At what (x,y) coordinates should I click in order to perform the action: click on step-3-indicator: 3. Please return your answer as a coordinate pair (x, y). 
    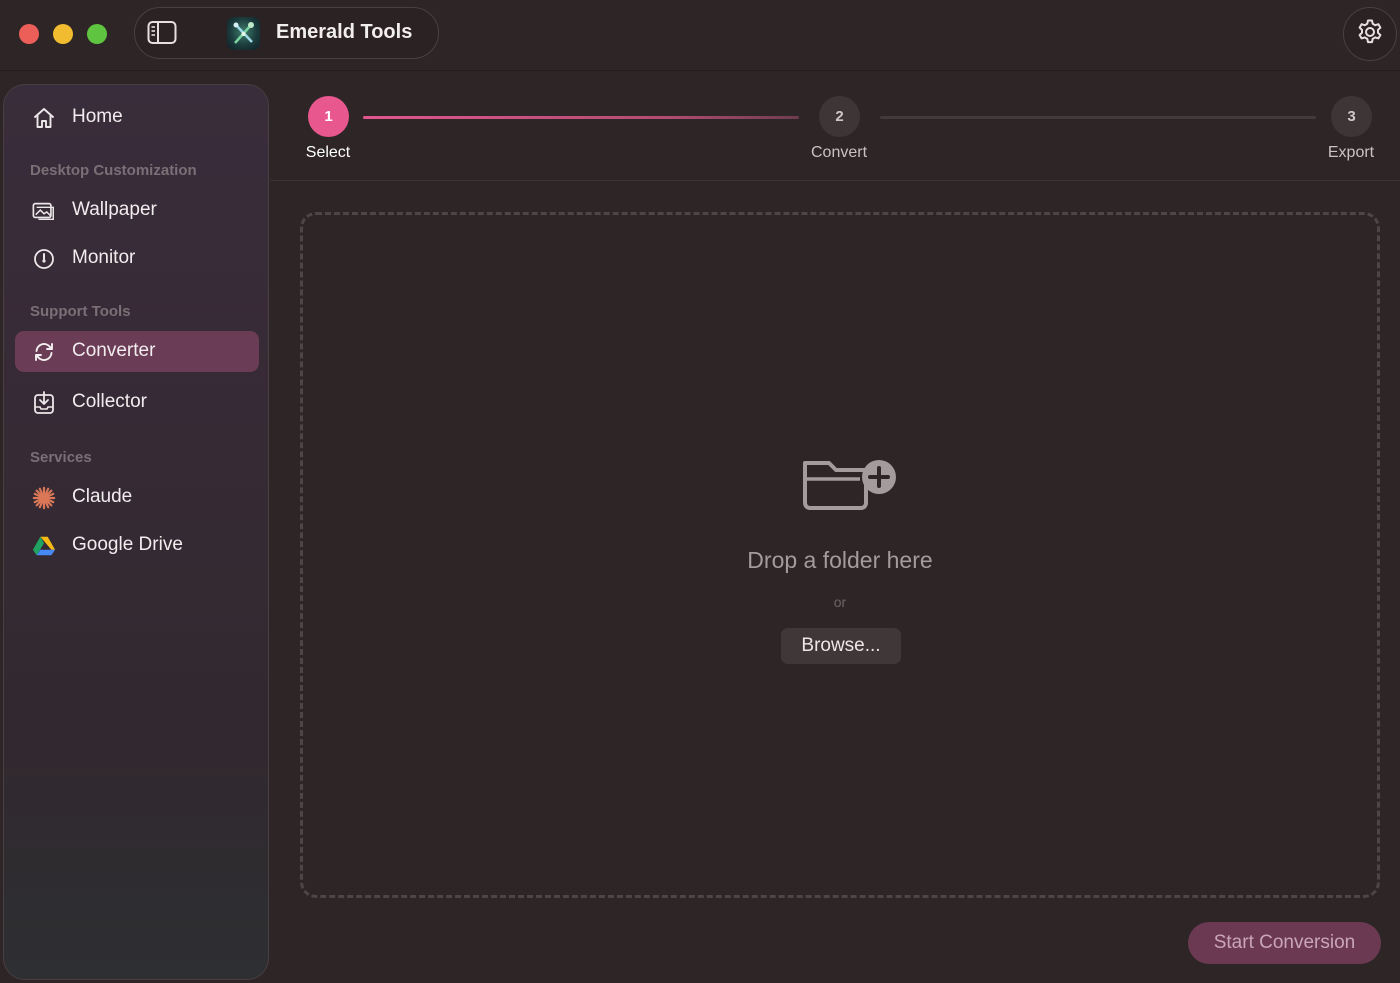
    Looking at the image, I should click on (1351, 116).